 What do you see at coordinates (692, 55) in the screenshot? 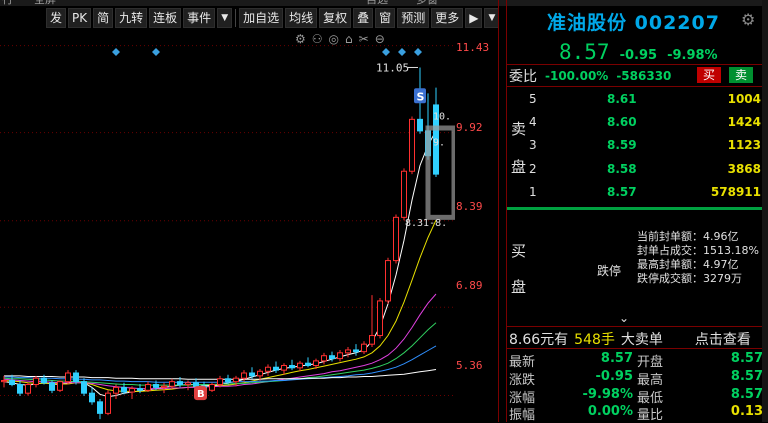
I see `price-change-pct: -9.98%` at bounding box center [692, 55].